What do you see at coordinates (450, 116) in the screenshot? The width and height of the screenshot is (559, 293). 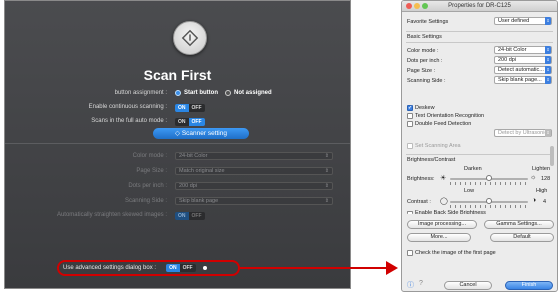 I see `text-orientation-label: Text Orientation Recognition` at bounding box center [450, 116].